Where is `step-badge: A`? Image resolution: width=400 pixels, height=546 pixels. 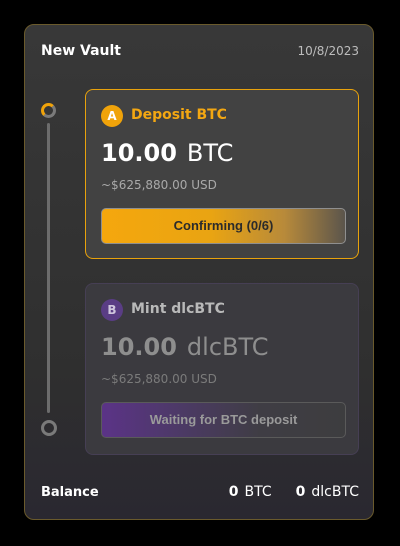 step-badge: A is located at coordinates (112, 116).